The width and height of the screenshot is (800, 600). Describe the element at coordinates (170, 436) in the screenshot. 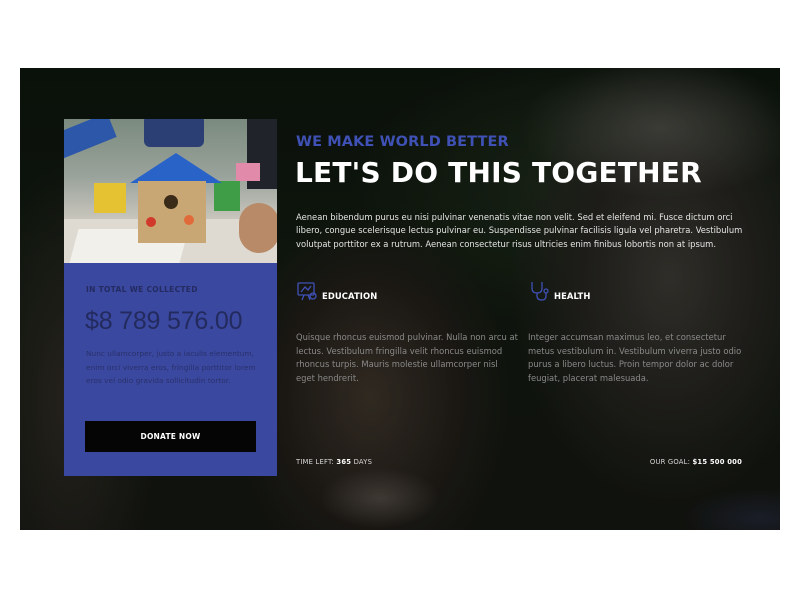

I see `donate-now-button: DONATE NOW` at that location.